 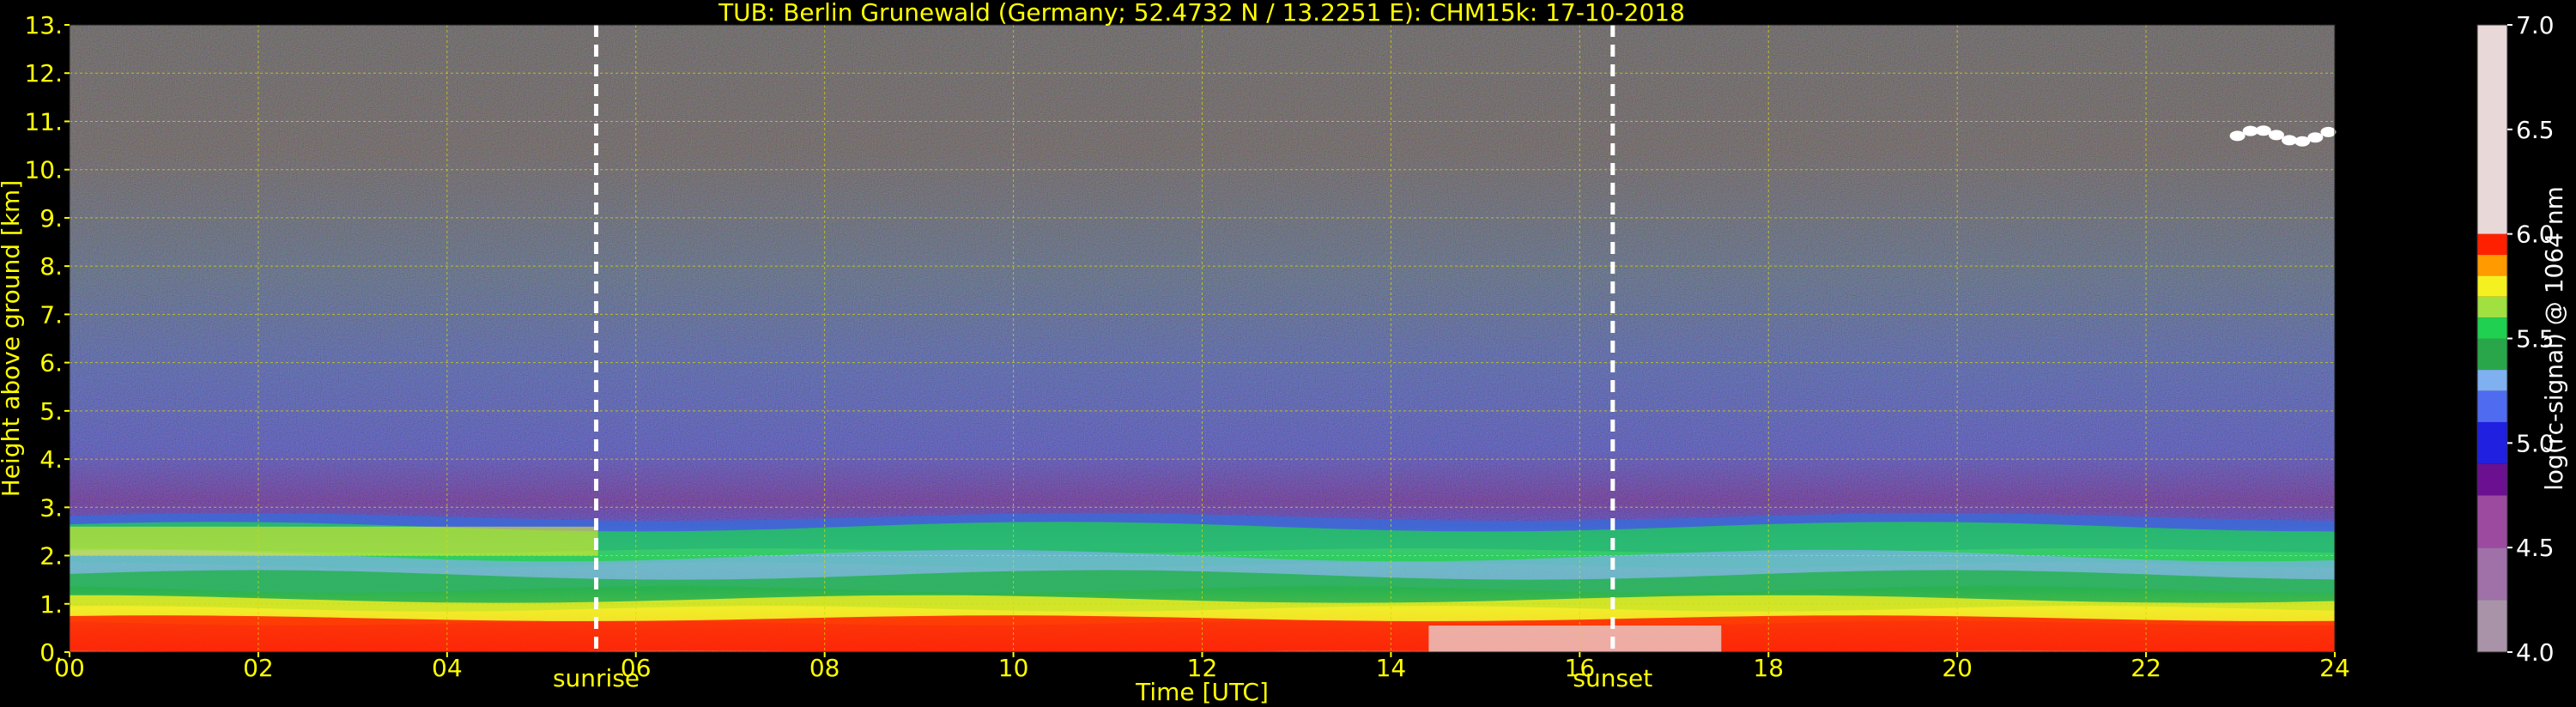 I want to click on y-tick-label: 7., so click(x=51, y=314).